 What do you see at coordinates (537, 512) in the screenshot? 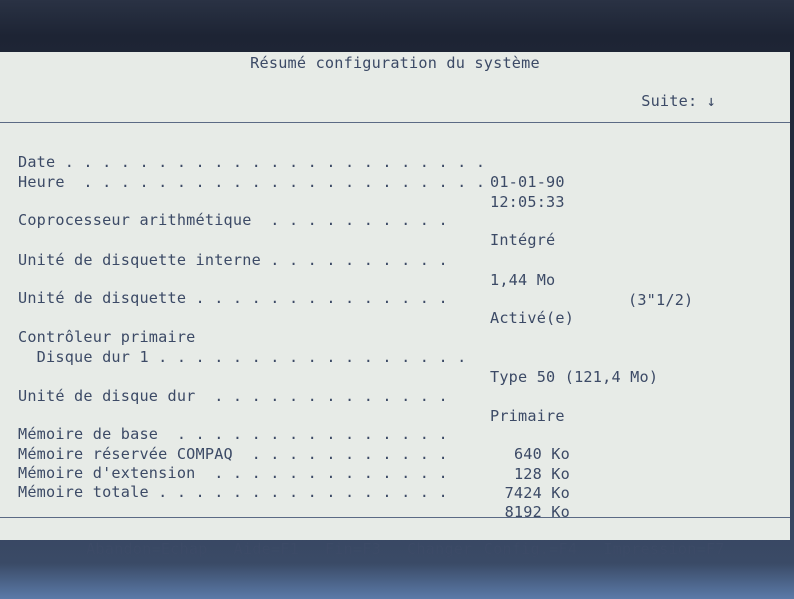
I see `total-memory-value: 8192 Ko` at bounding box center [537, 512].